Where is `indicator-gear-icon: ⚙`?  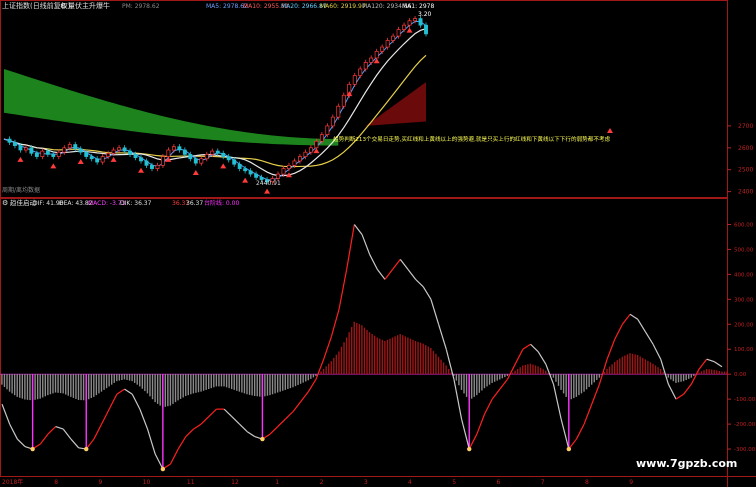
indicator-gear-icon: ⚙ is located at coordinates (63, 6).